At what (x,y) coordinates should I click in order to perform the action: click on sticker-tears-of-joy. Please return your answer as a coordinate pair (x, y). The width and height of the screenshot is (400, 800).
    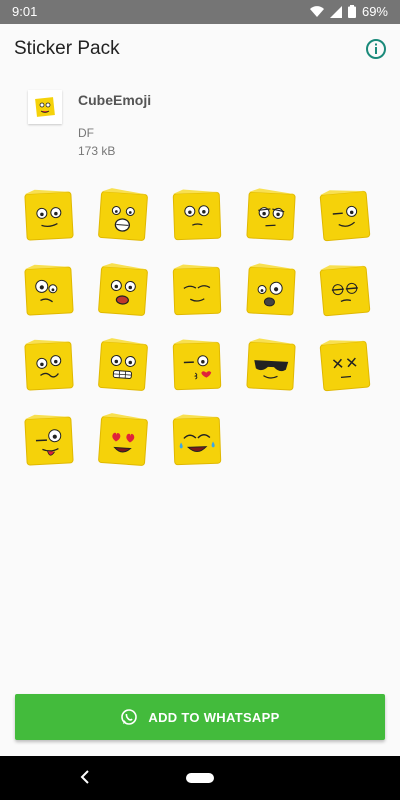
    Looking at the image, I should click on (197, 441).